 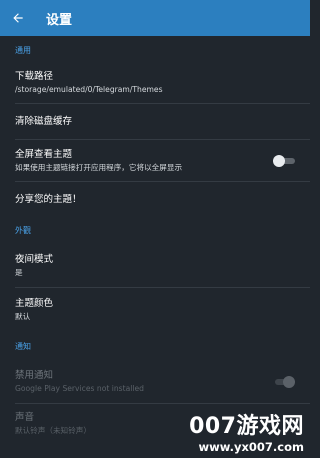 I want to click on fullscreen-theme-toggle, so click(x=284, y=161).